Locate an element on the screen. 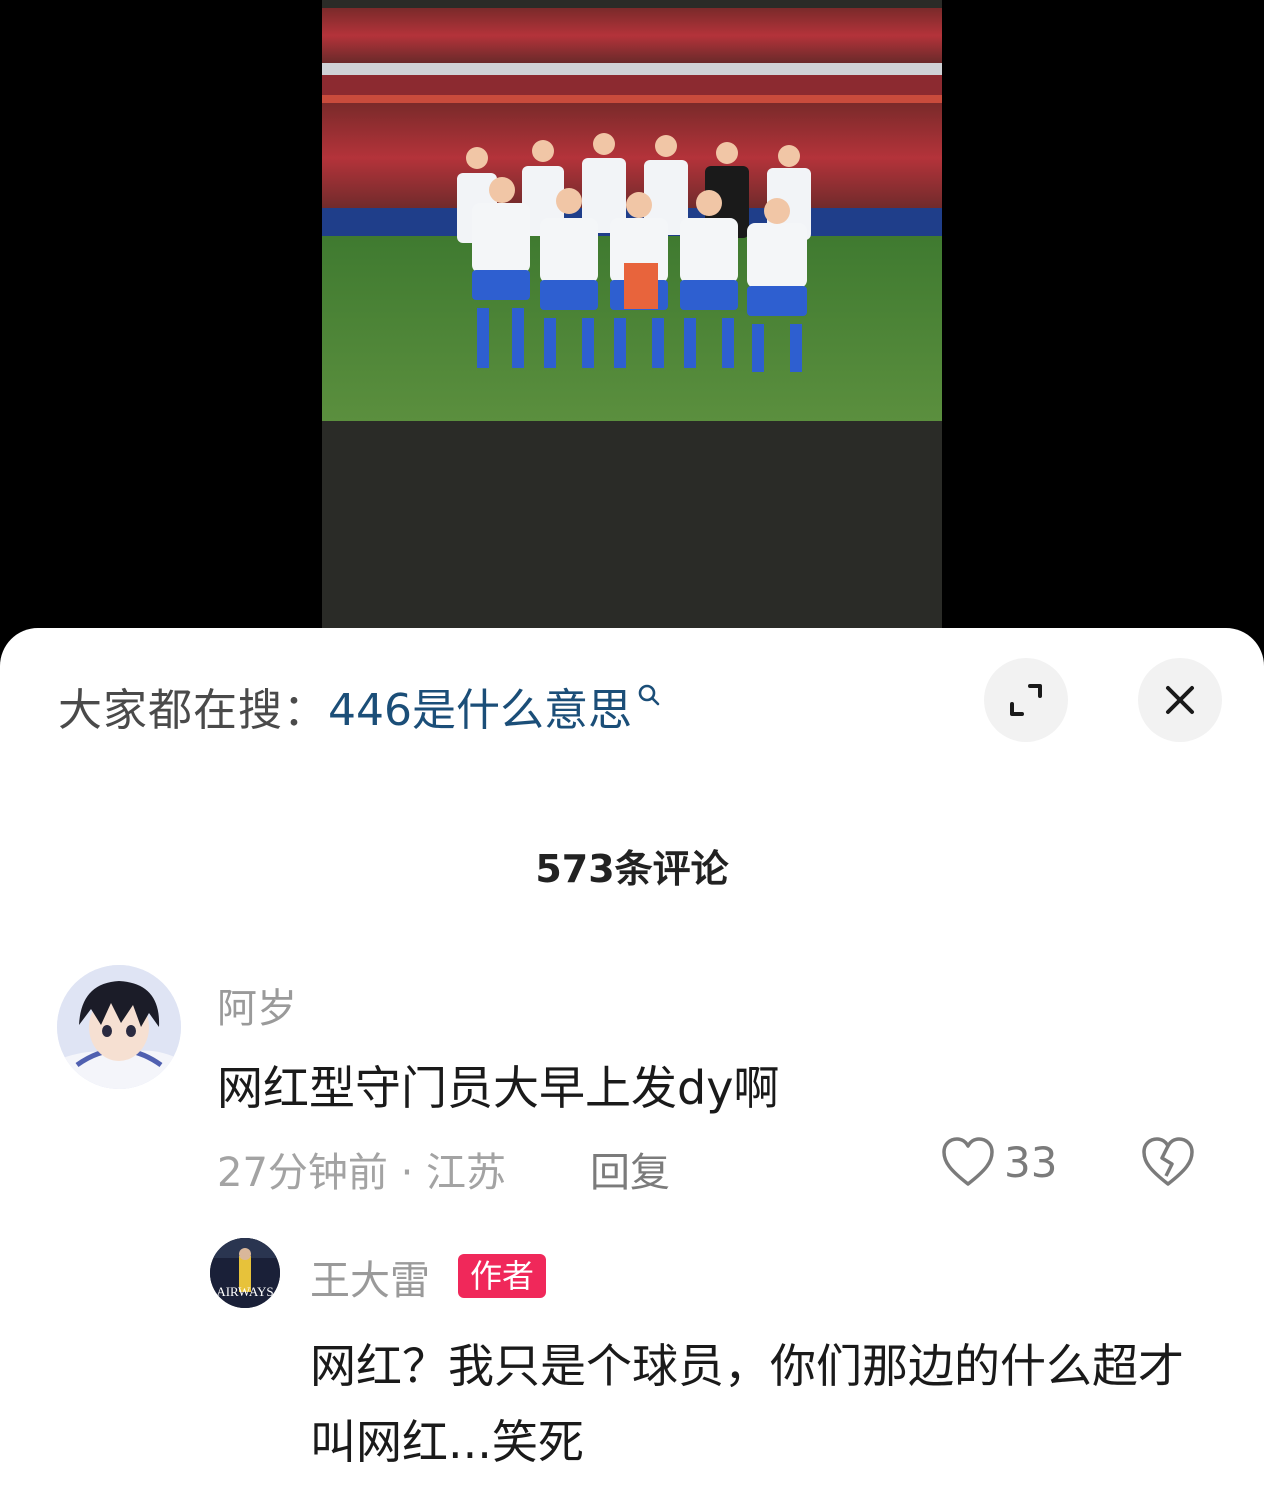  comment-username: 阿岁 is located at coordinates (257, 1005).